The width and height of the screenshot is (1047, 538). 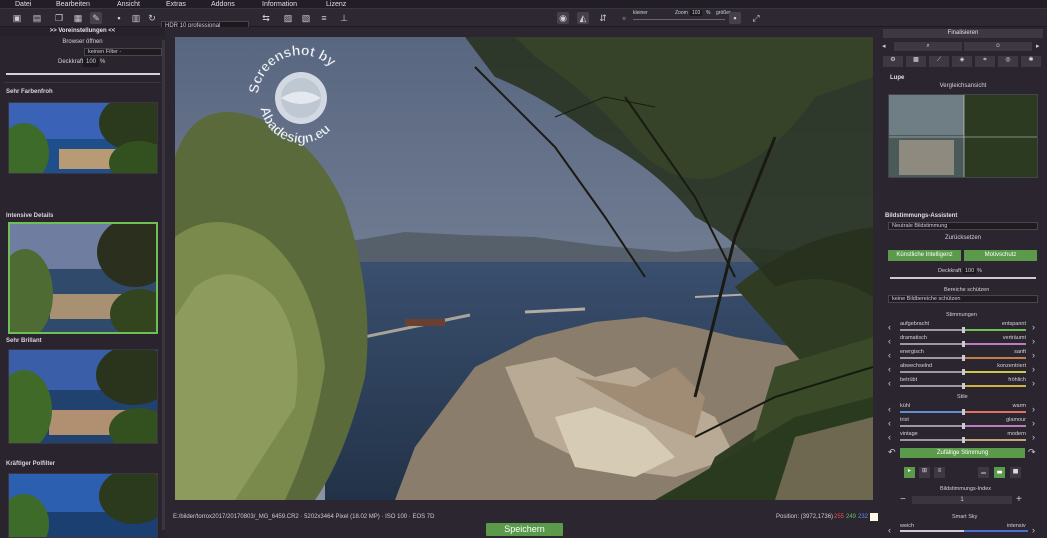 I want to click on preset-thumb-brillant, so click(x=83, y=396).